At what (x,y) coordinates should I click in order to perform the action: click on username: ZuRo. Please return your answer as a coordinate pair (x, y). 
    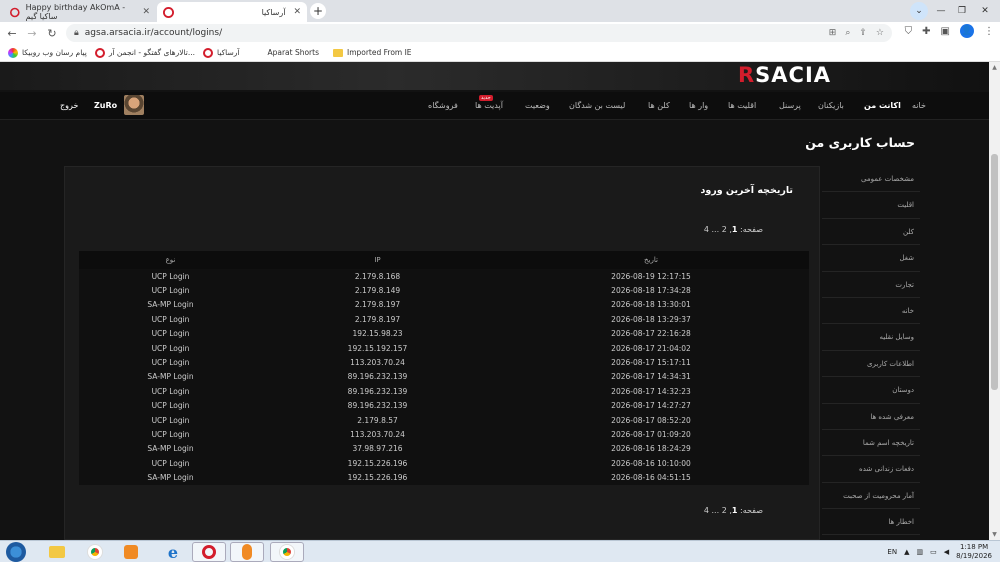
    Looking at the image, I should click on (105, 105).